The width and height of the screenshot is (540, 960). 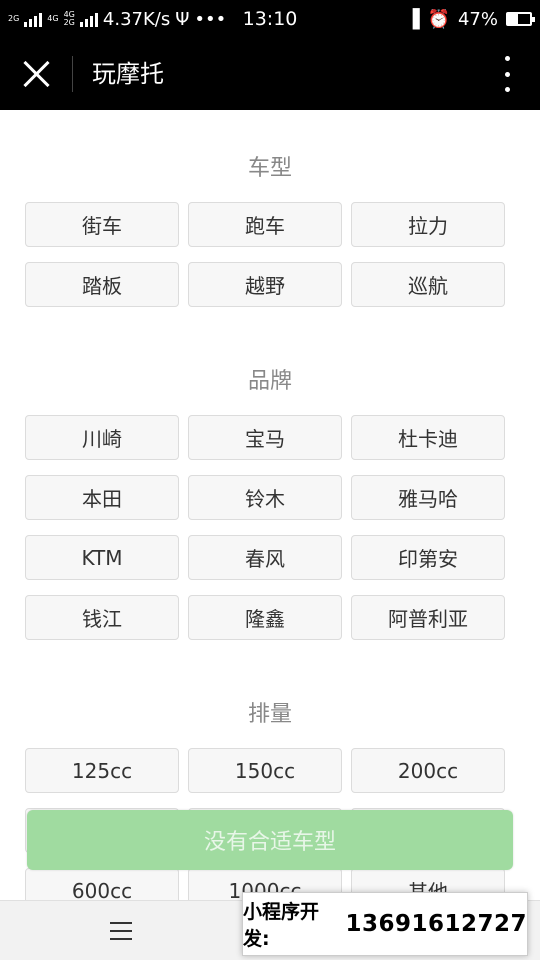 What do you see at coordinates (265, 284) in the screenshot?
I see `option-offroad: 越野` at bounding box center [265, 284].